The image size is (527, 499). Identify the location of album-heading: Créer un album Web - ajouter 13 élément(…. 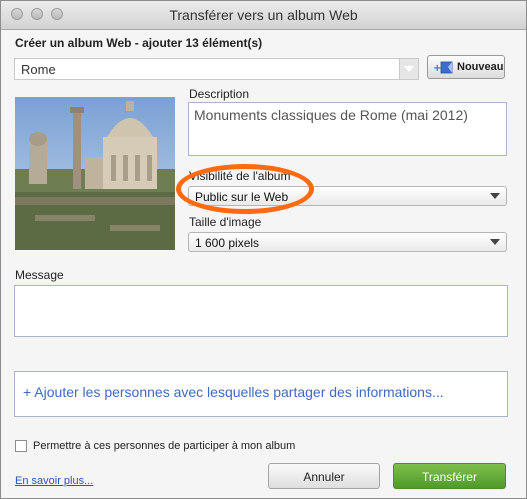
(139, 43).